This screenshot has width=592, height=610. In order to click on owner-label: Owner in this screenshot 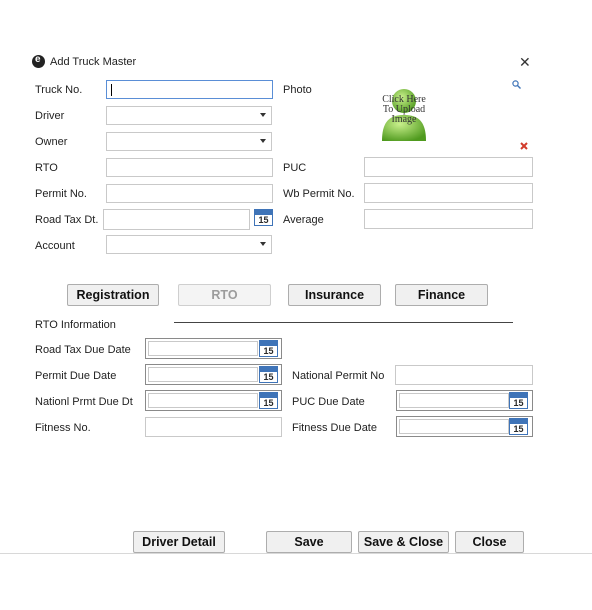, I will do `click(51, 142)`.